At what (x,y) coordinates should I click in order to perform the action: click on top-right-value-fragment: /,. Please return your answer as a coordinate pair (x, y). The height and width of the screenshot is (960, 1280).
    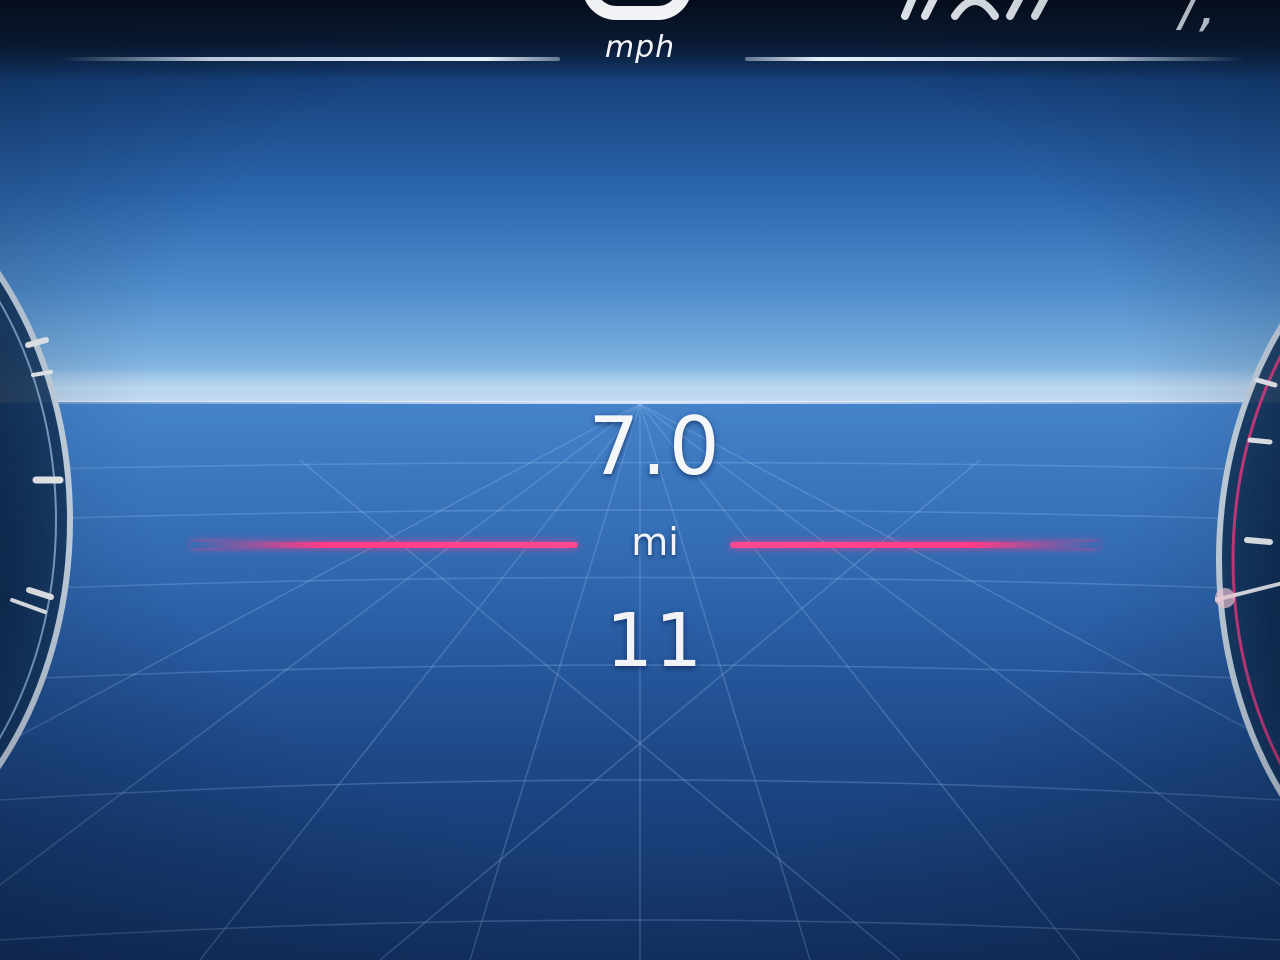
    Looking at the image, I should click on (1198, 19).